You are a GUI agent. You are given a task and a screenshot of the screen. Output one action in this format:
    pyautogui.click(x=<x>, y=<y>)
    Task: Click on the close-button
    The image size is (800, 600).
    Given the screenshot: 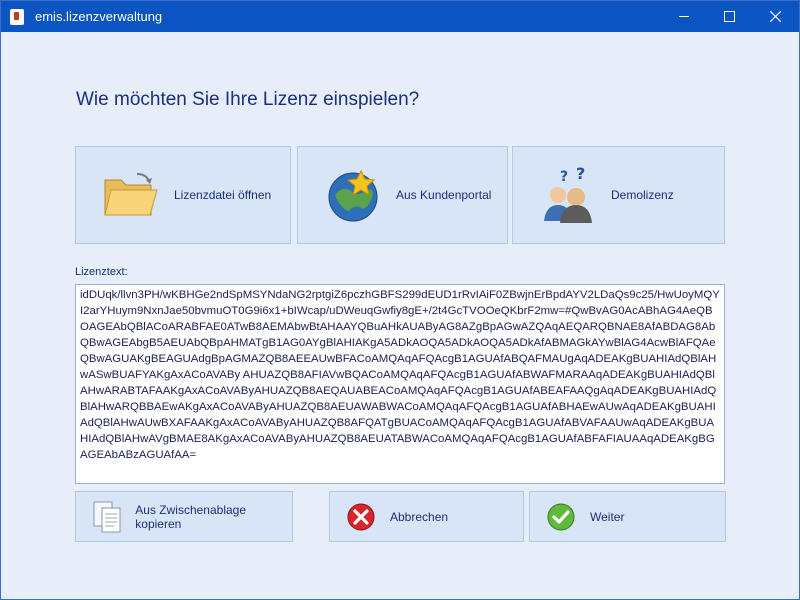 What is the action you would take?
    pyautogui.click(x=775, y=16)
    